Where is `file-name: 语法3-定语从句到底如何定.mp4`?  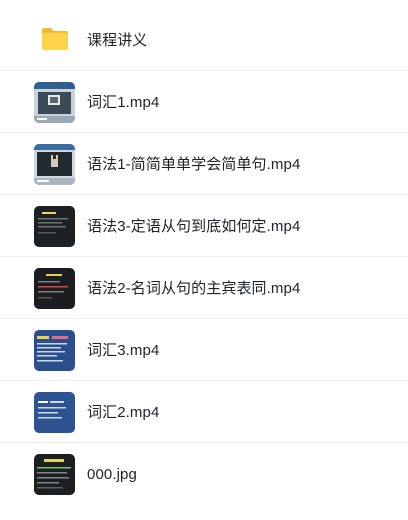 file-name: 语法3-定语从句到底如何定.mp4 is located at coordinates (194, 226).